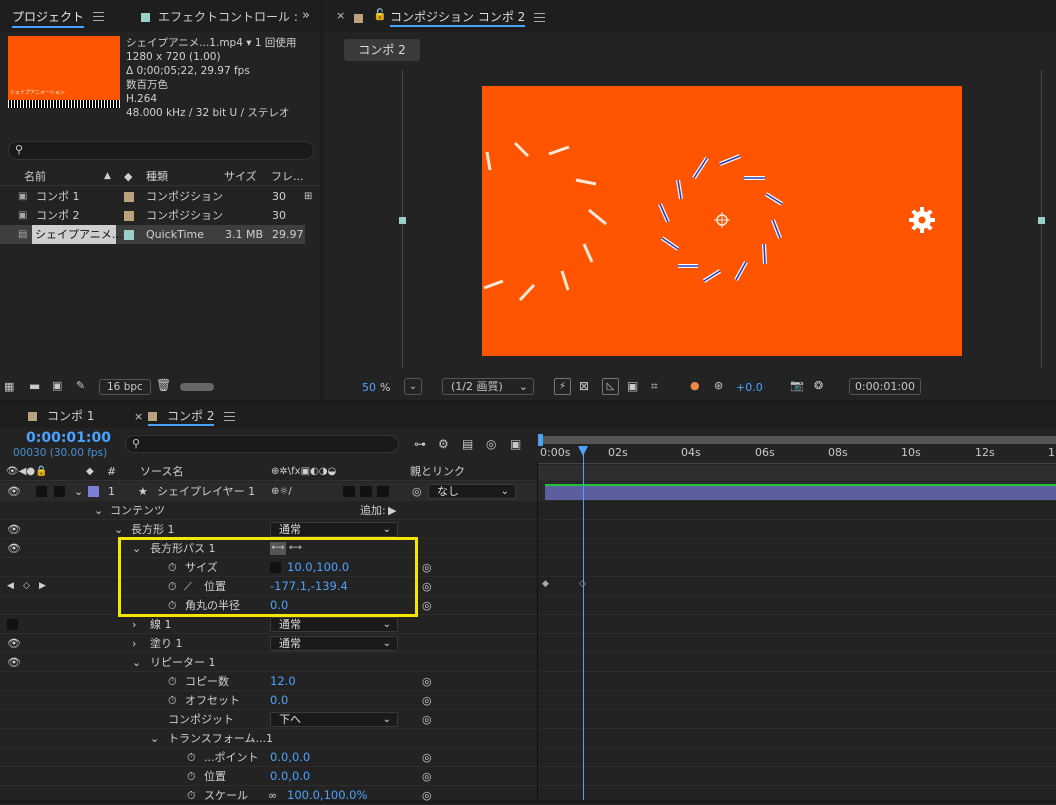 The image size is (1056, 805). I want to click on layer-duration-bar, so click(800, 492).